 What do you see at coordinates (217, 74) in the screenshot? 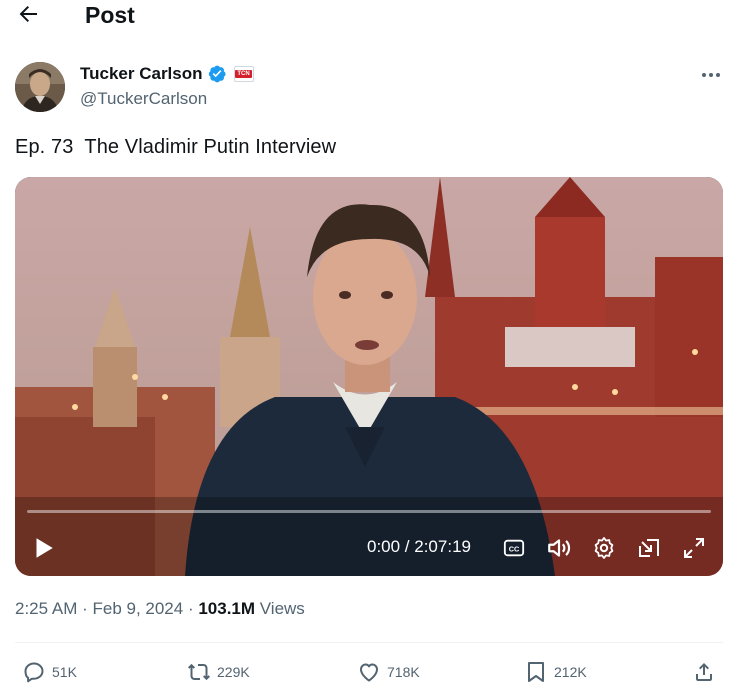
I see `verified-badge-icon` at bounding box center [217, 74].